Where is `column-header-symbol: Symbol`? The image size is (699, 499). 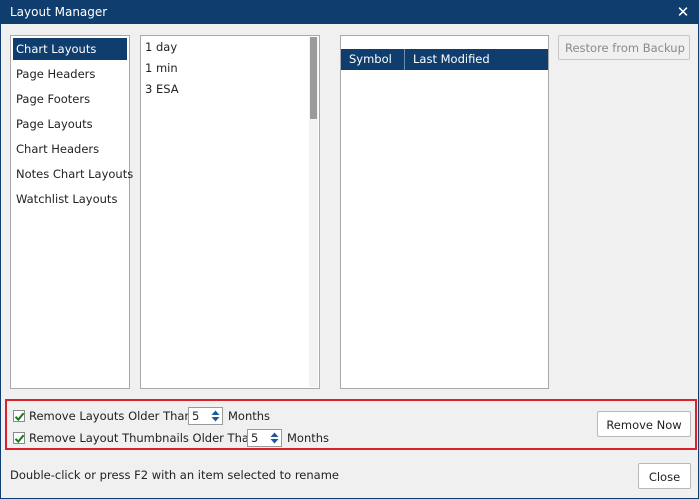
column-header-symbol: Symbol is located at coordinates (373, 59).